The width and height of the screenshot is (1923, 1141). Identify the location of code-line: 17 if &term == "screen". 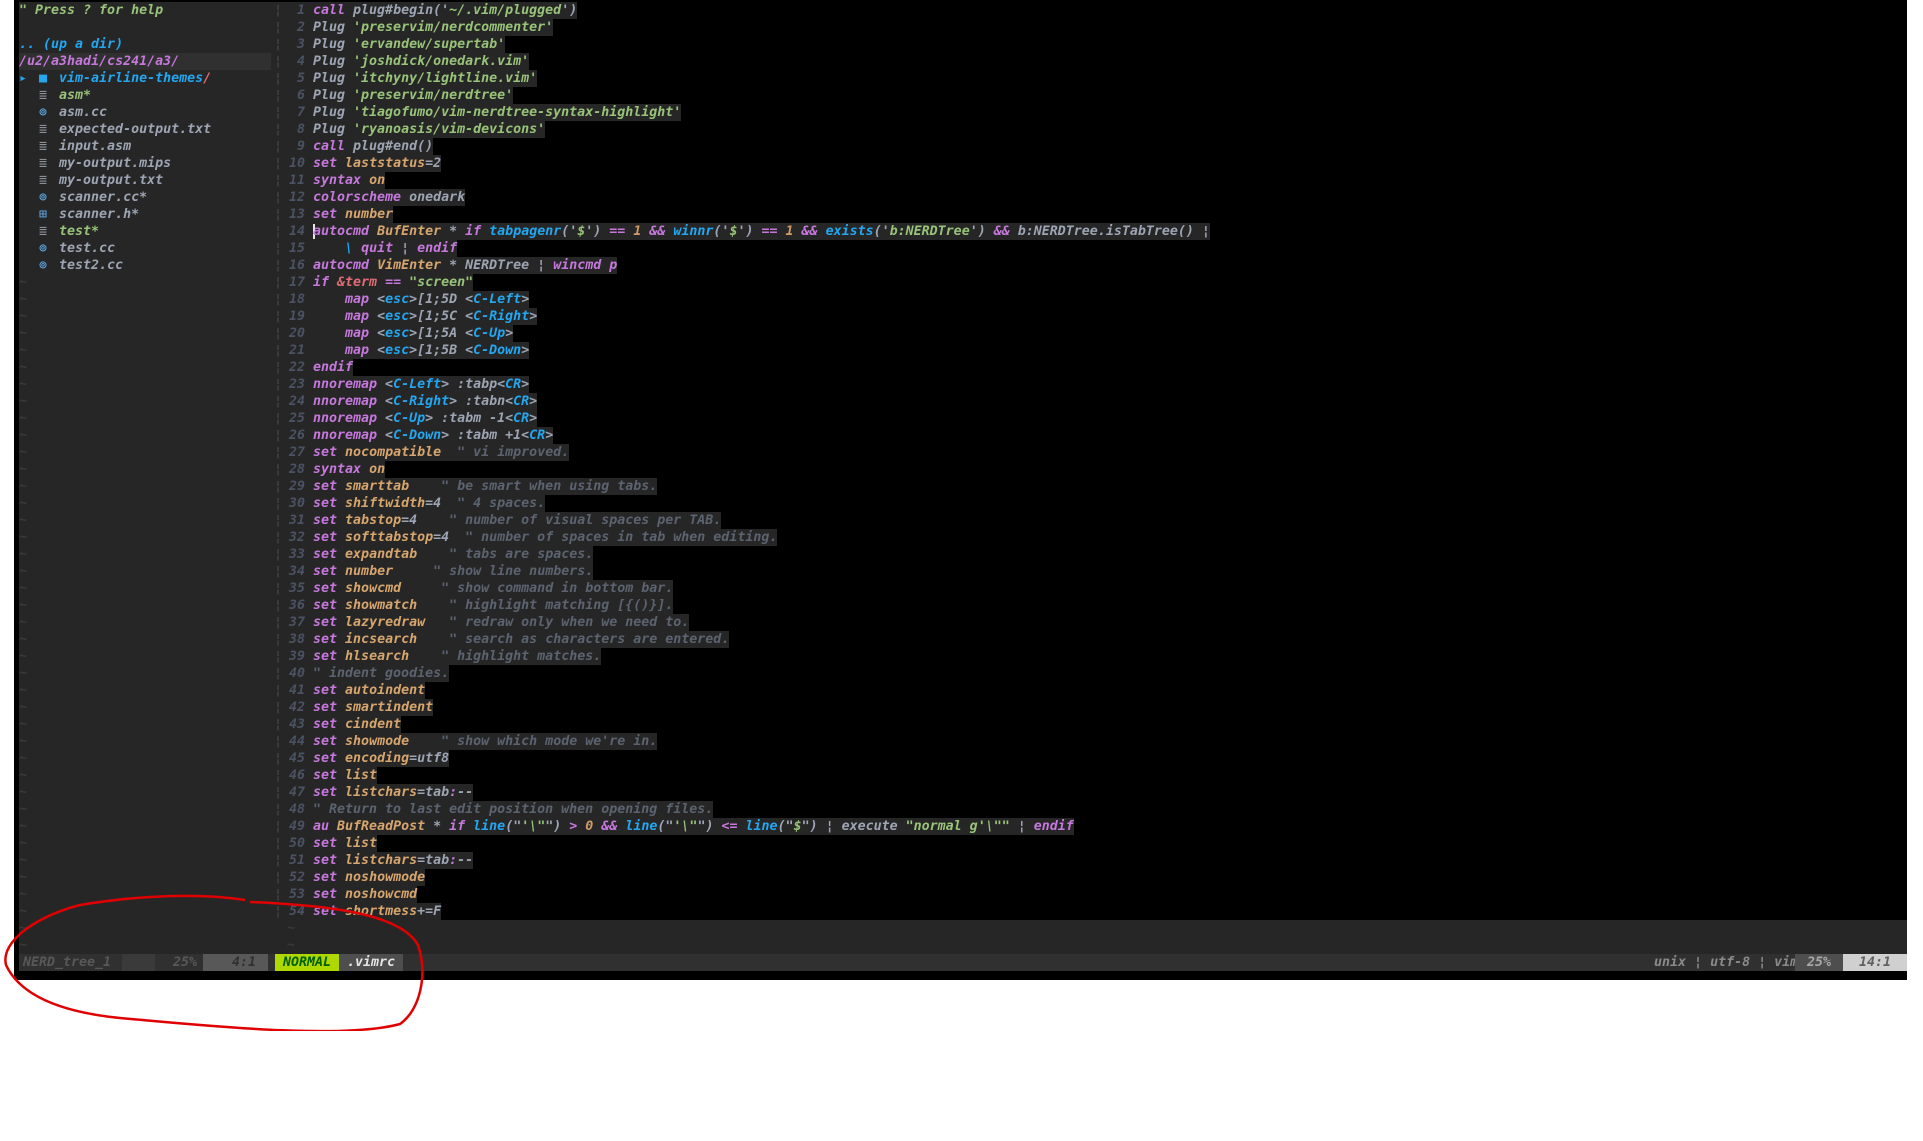
(1096, 282).